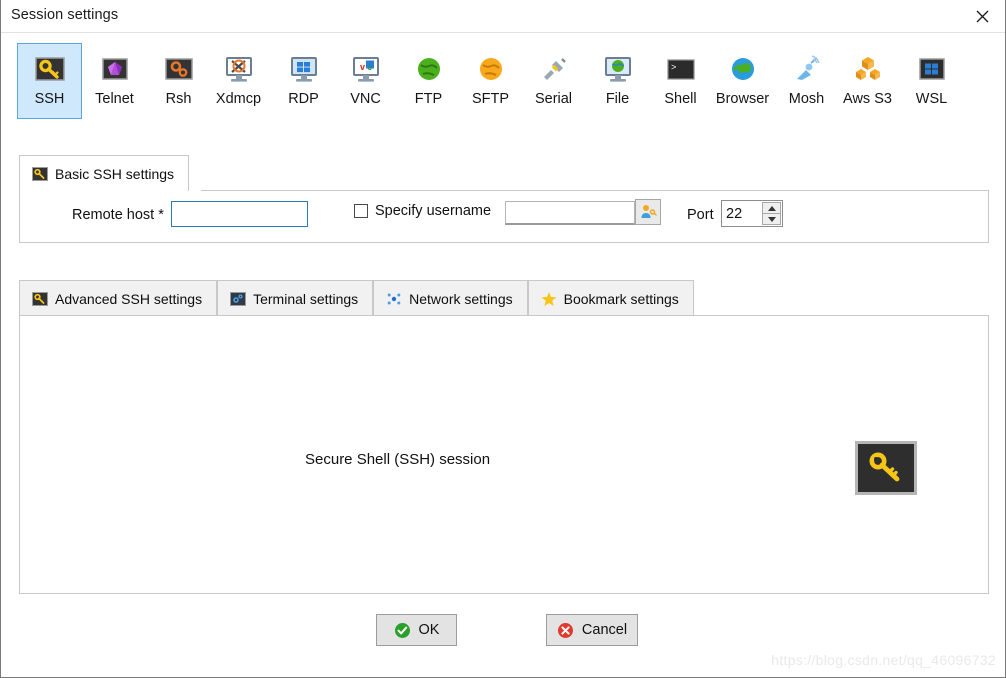 The height and width of the screenshot is (678, 1006). I want to click on protocol-label: Telnet, so click(114, 99).